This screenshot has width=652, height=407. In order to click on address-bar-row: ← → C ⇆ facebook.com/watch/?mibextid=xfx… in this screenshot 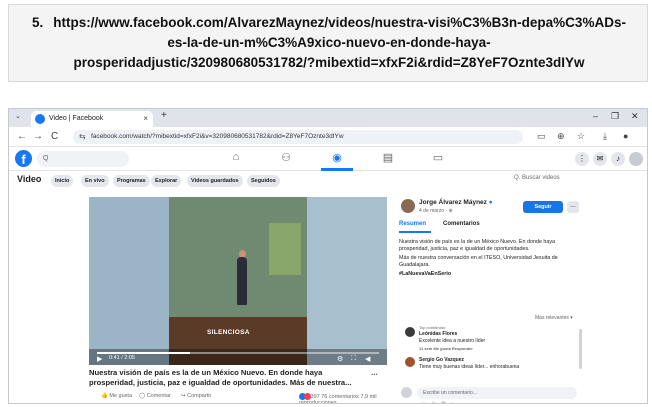, I will do `click(328, 137)`.